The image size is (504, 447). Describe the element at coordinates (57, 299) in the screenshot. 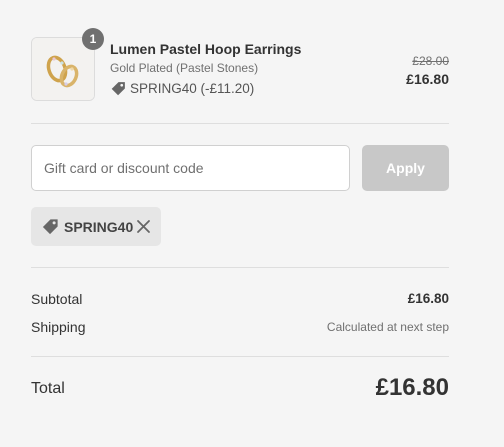

I see `subtotal-label: Subtotal` at that location.